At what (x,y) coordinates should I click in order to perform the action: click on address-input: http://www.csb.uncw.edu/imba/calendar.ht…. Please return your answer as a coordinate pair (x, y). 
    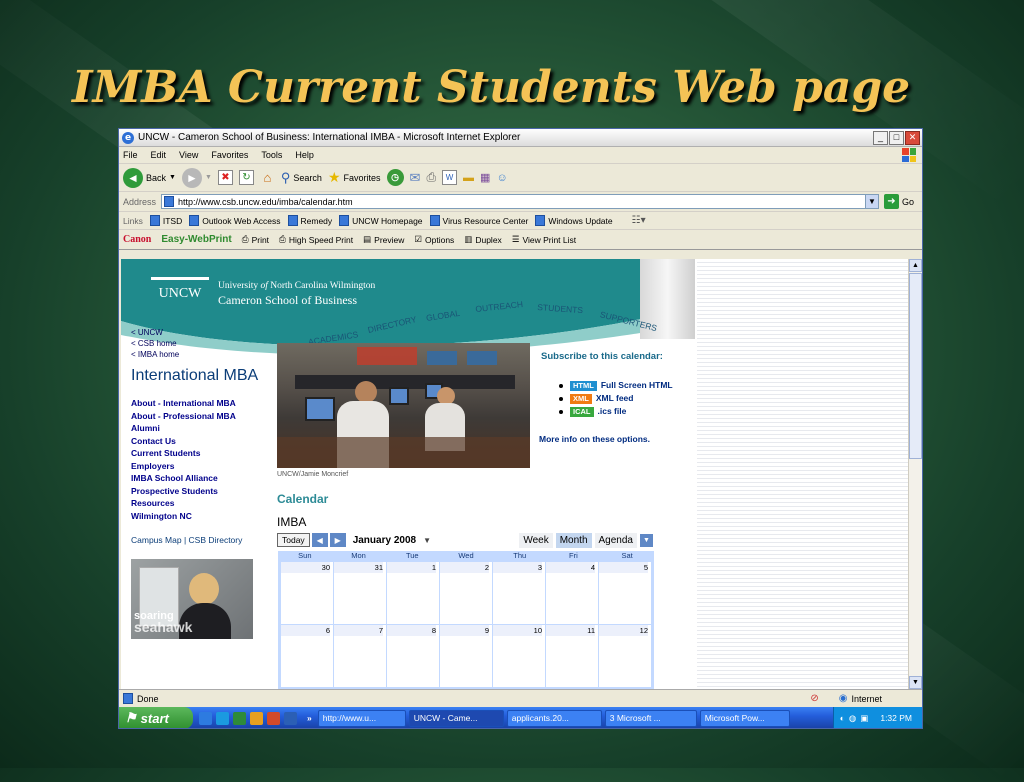
    Looking at the image, I should click on (520, 201).